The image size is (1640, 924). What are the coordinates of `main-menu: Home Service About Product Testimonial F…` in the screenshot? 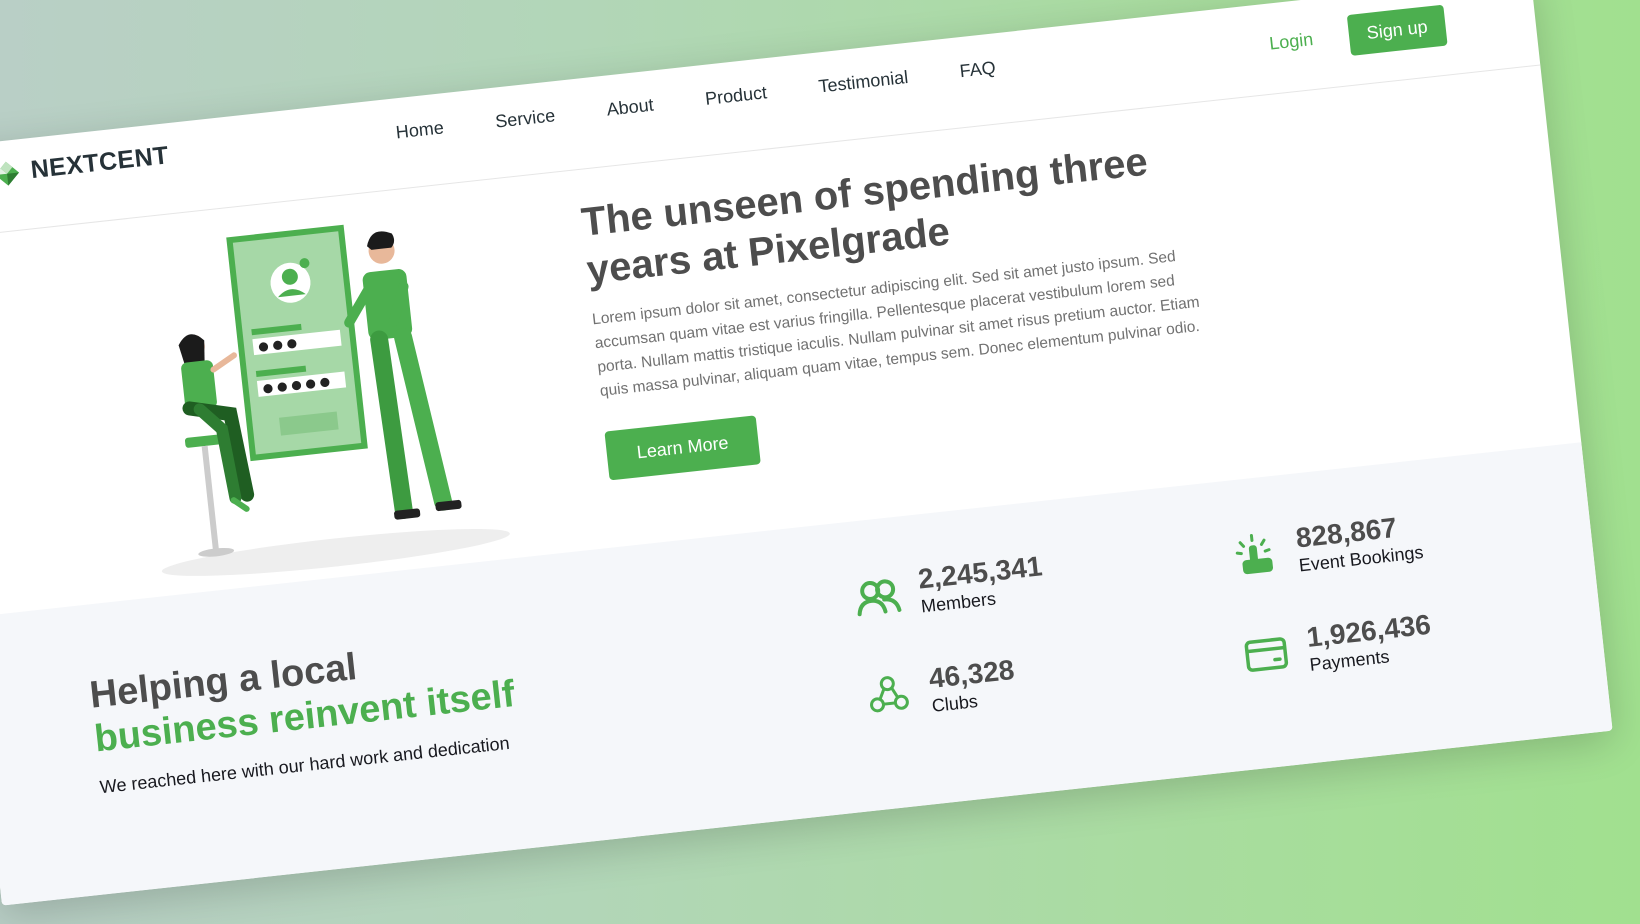 It's located at (696, 100).